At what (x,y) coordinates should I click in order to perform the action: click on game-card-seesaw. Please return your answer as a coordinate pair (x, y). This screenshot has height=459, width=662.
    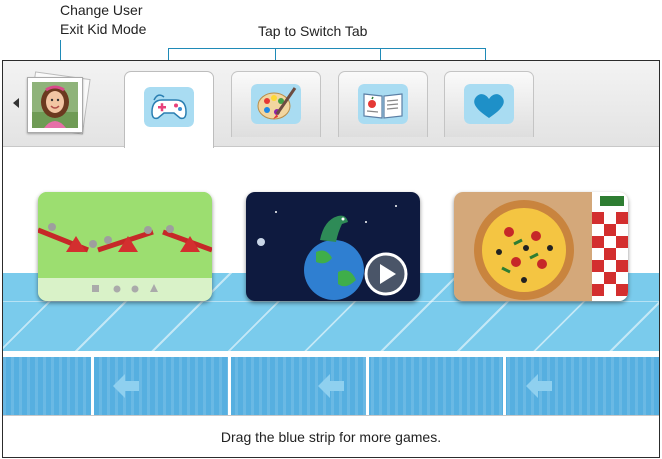
    Looking at the image, I should click on (125, 246).